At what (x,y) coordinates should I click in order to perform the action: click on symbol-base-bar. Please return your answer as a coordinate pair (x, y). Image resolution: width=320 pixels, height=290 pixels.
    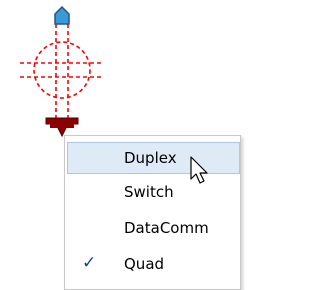
    Looking at the image, I should click on (62, 126).